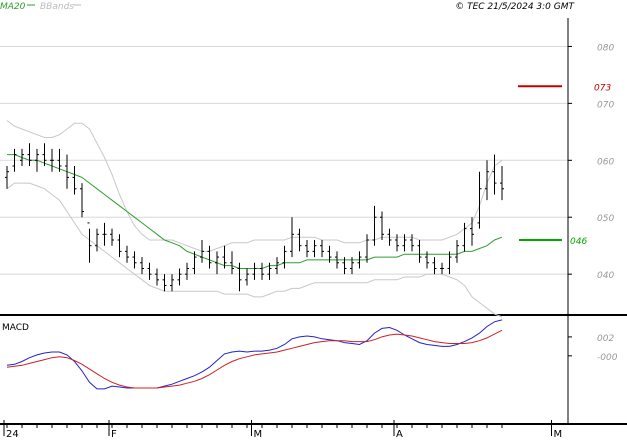 This screenshot has width=627, height=440. What do you see at coordinates (605, 162) in the screenshot?
I see `price-y-tick-label: 060` at bounding box center [605, 162].